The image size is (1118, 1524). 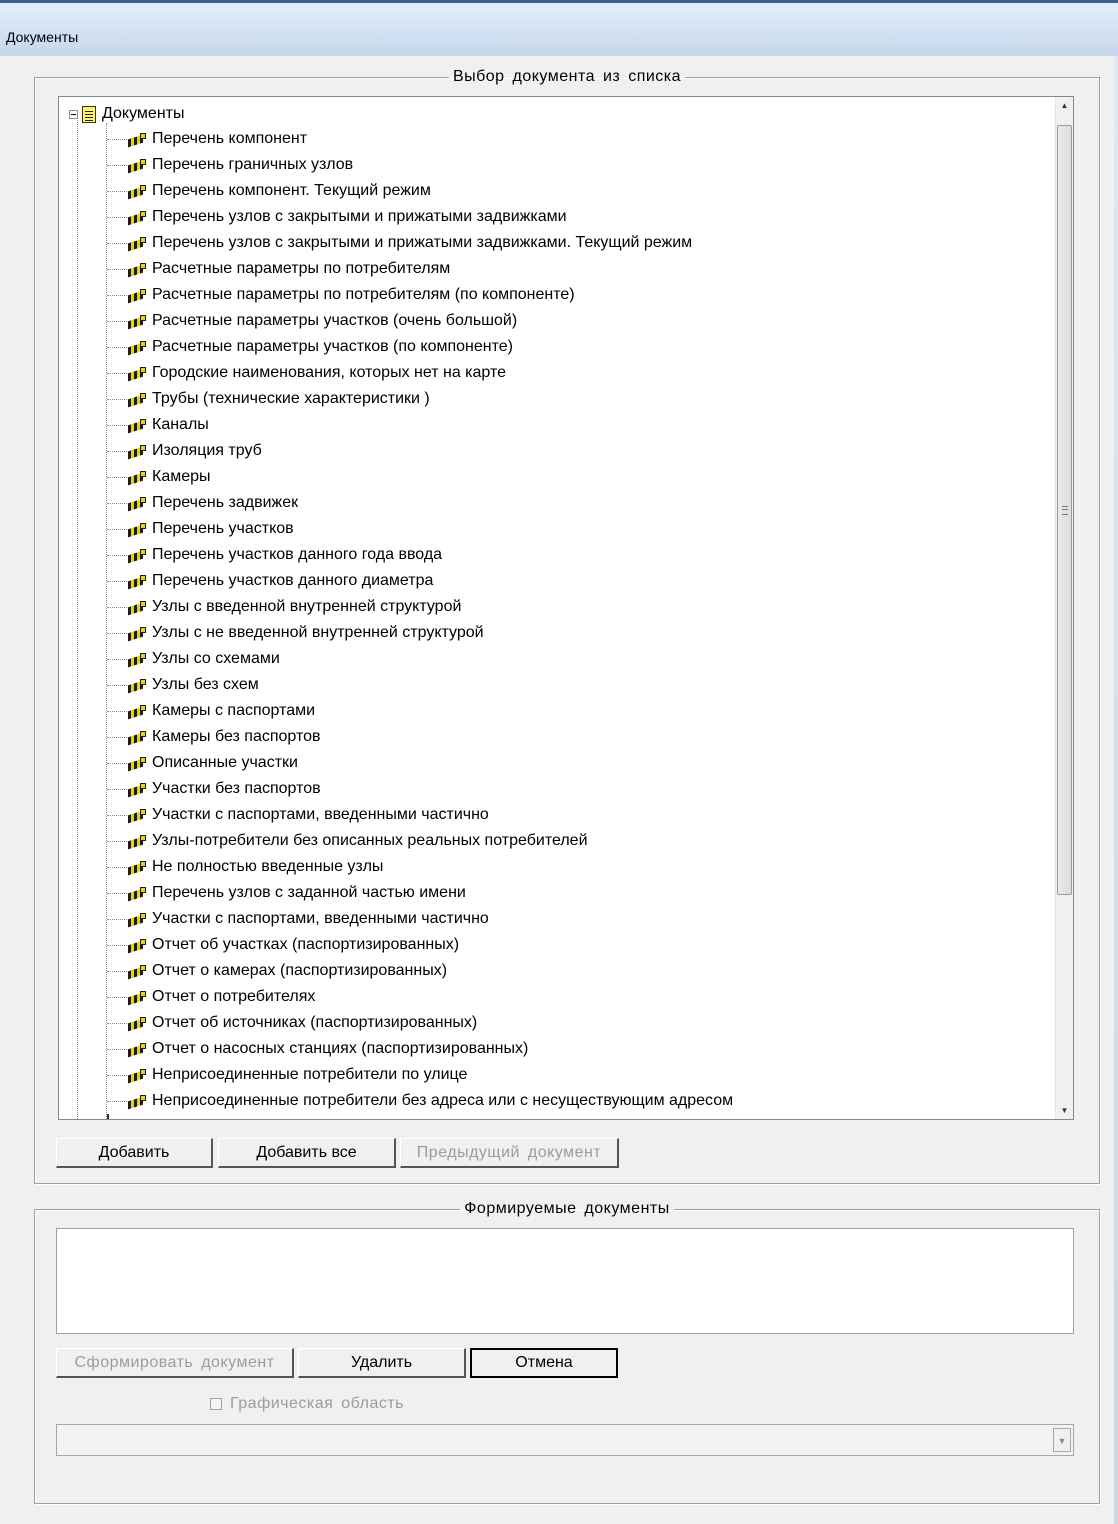 What do you see at coordinates (315, 1022) in the screenshot?
I see `tree-item-label: Отчет об источниках (паспортизированных)` at bounding box center [315, 1022].